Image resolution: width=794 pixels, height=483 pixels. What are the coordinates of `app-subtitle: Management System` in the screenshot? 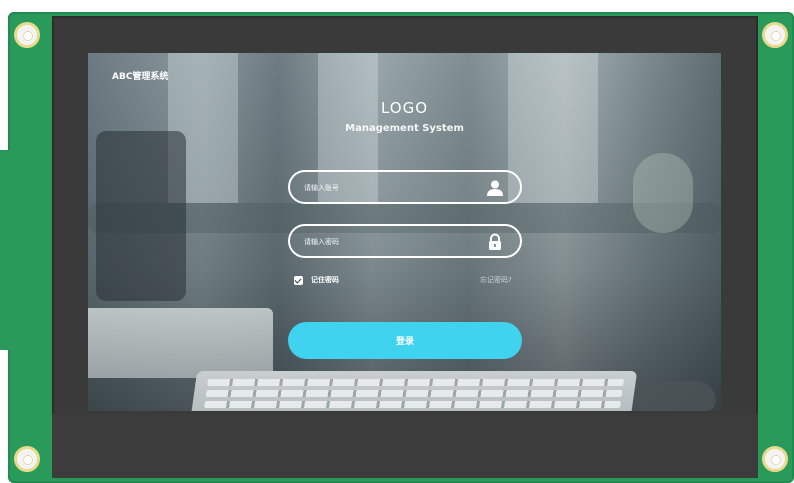 It's located at (404, 128).